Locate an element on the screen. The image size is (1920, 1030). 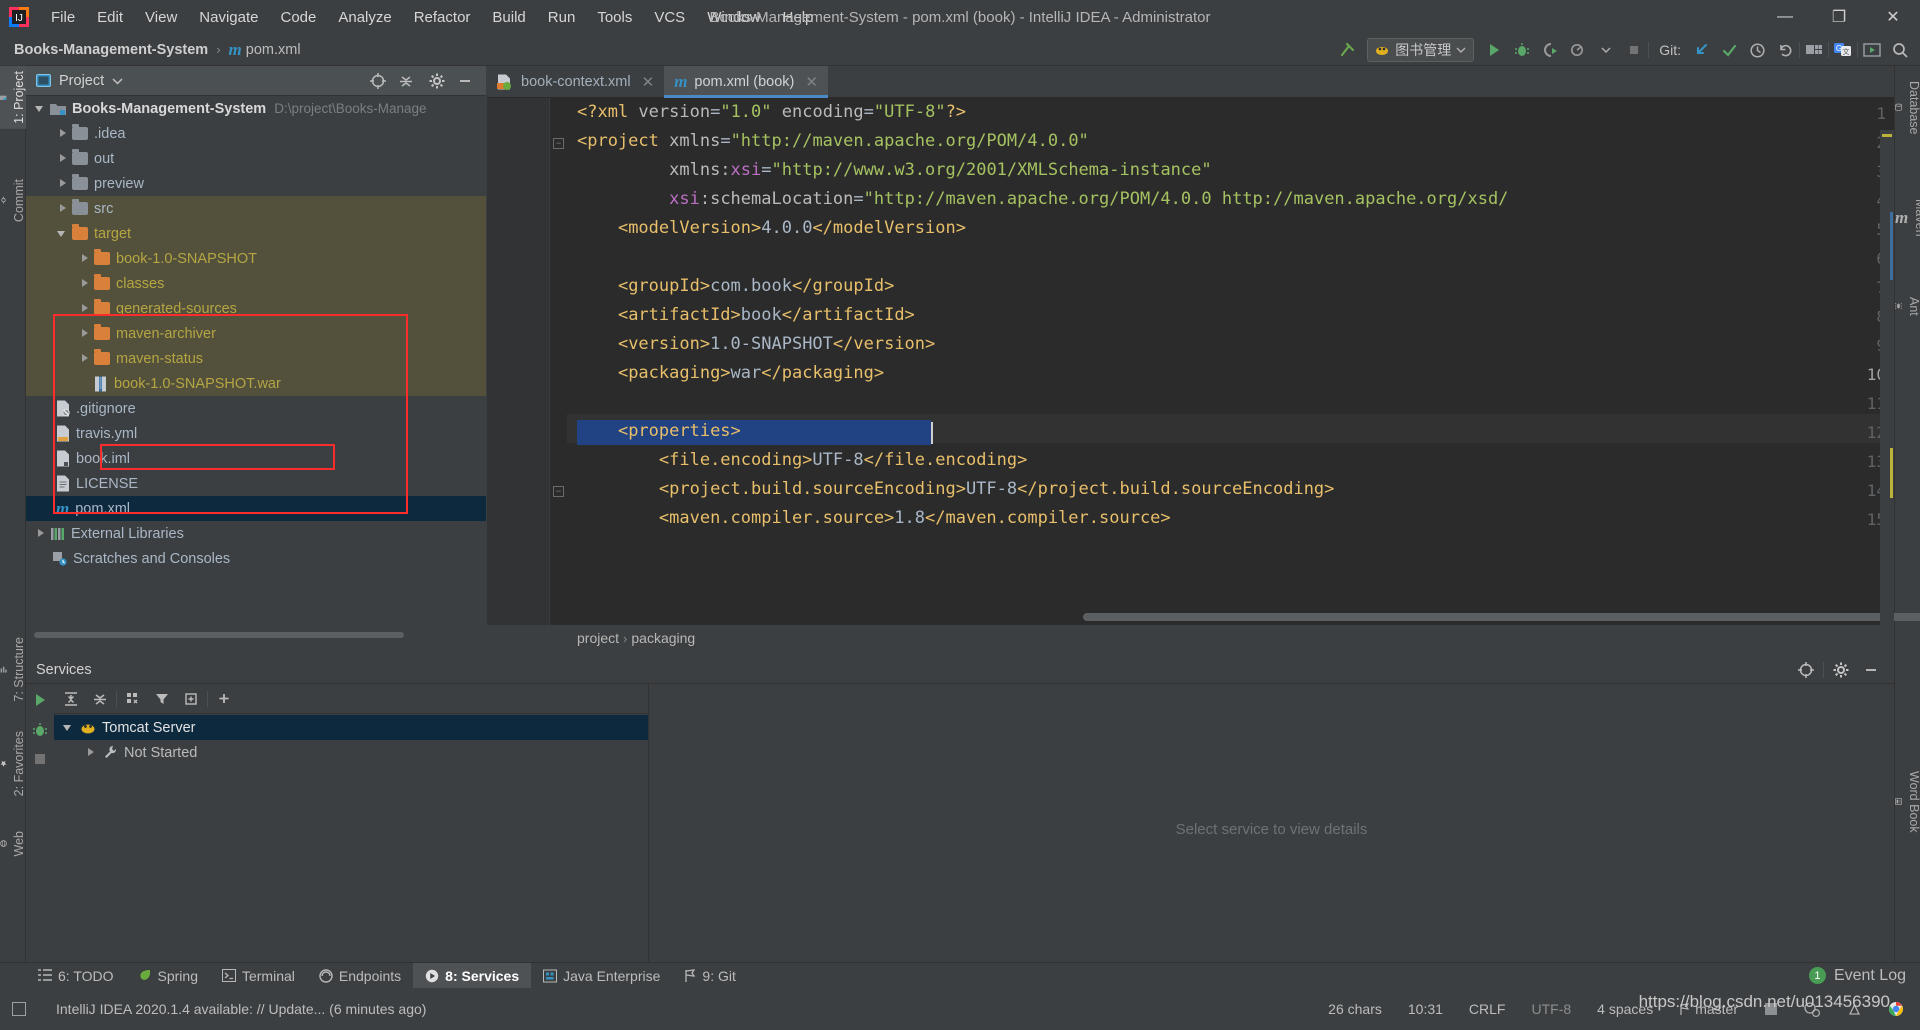
tree-row-src: src is located at coordinates (256, 208).